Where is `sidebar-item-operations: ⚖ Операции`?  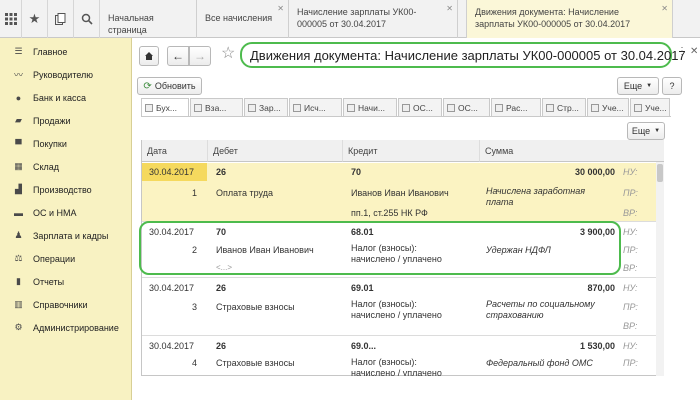
sidebar-item-operations: ⚖ Операции is located at coordinates (66, 258).